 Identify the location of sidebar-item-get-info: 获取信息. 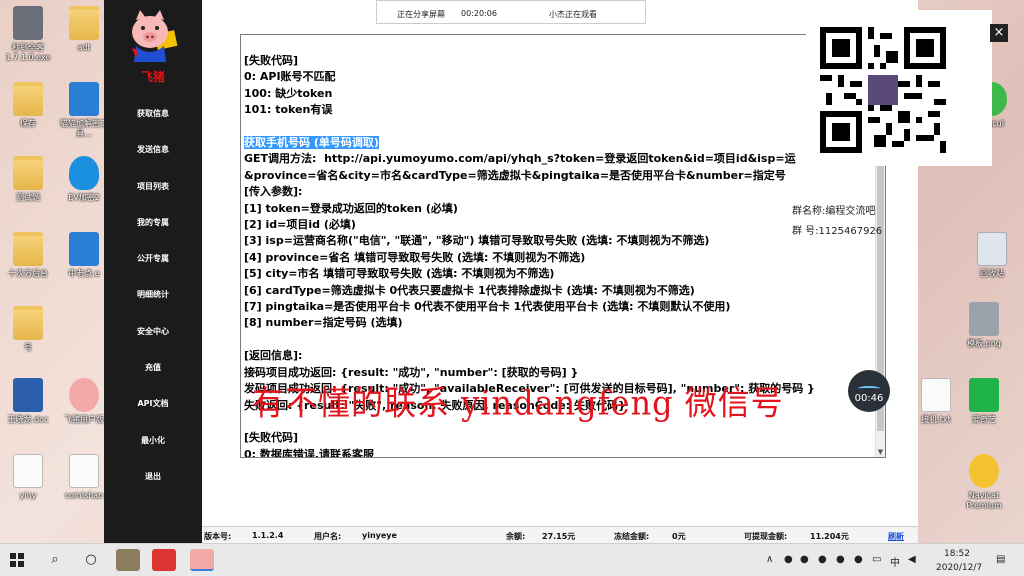
(153, 114).